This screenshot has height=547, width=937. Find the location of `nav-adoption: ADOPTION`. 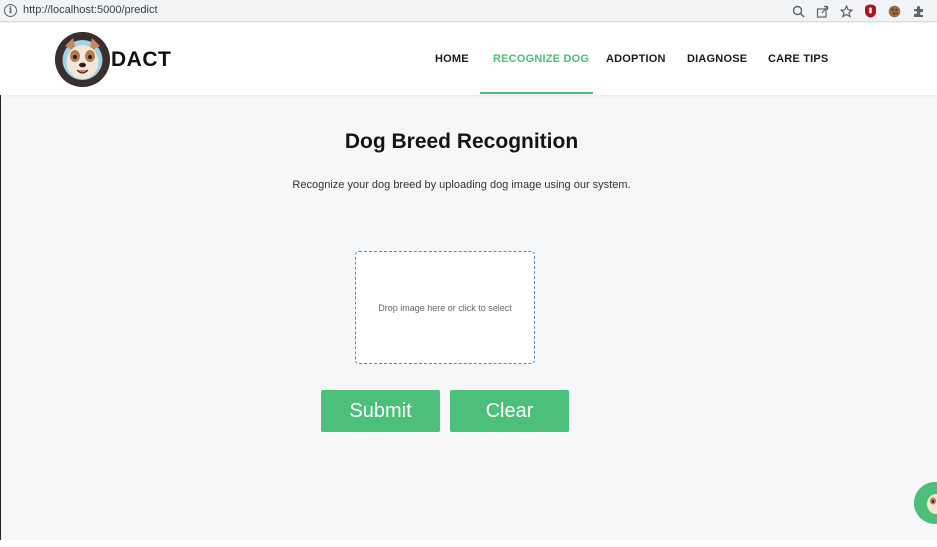

nav-adoption: ADOPTION is located at coordinates (636, 59).